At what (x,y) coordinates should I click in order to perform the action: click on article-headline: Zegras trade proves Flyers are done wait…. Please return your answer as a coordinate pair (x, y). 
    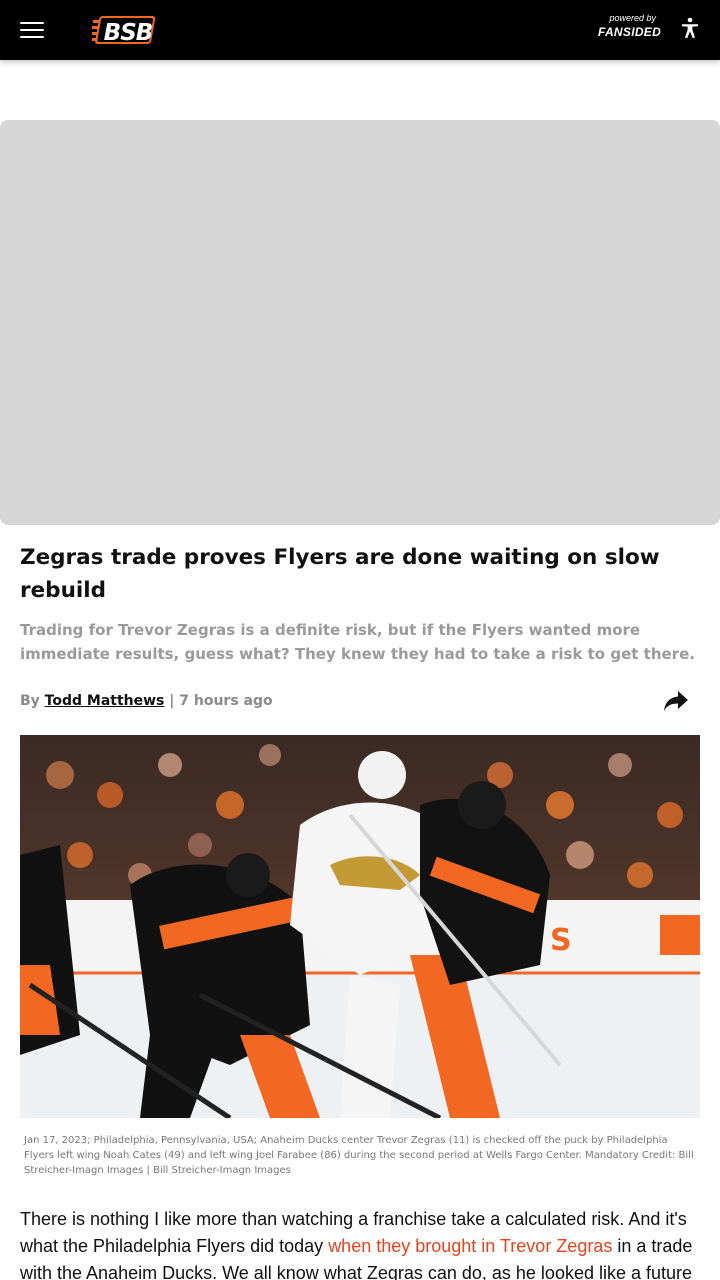
    Looking at the image, I should click on (340, 574).